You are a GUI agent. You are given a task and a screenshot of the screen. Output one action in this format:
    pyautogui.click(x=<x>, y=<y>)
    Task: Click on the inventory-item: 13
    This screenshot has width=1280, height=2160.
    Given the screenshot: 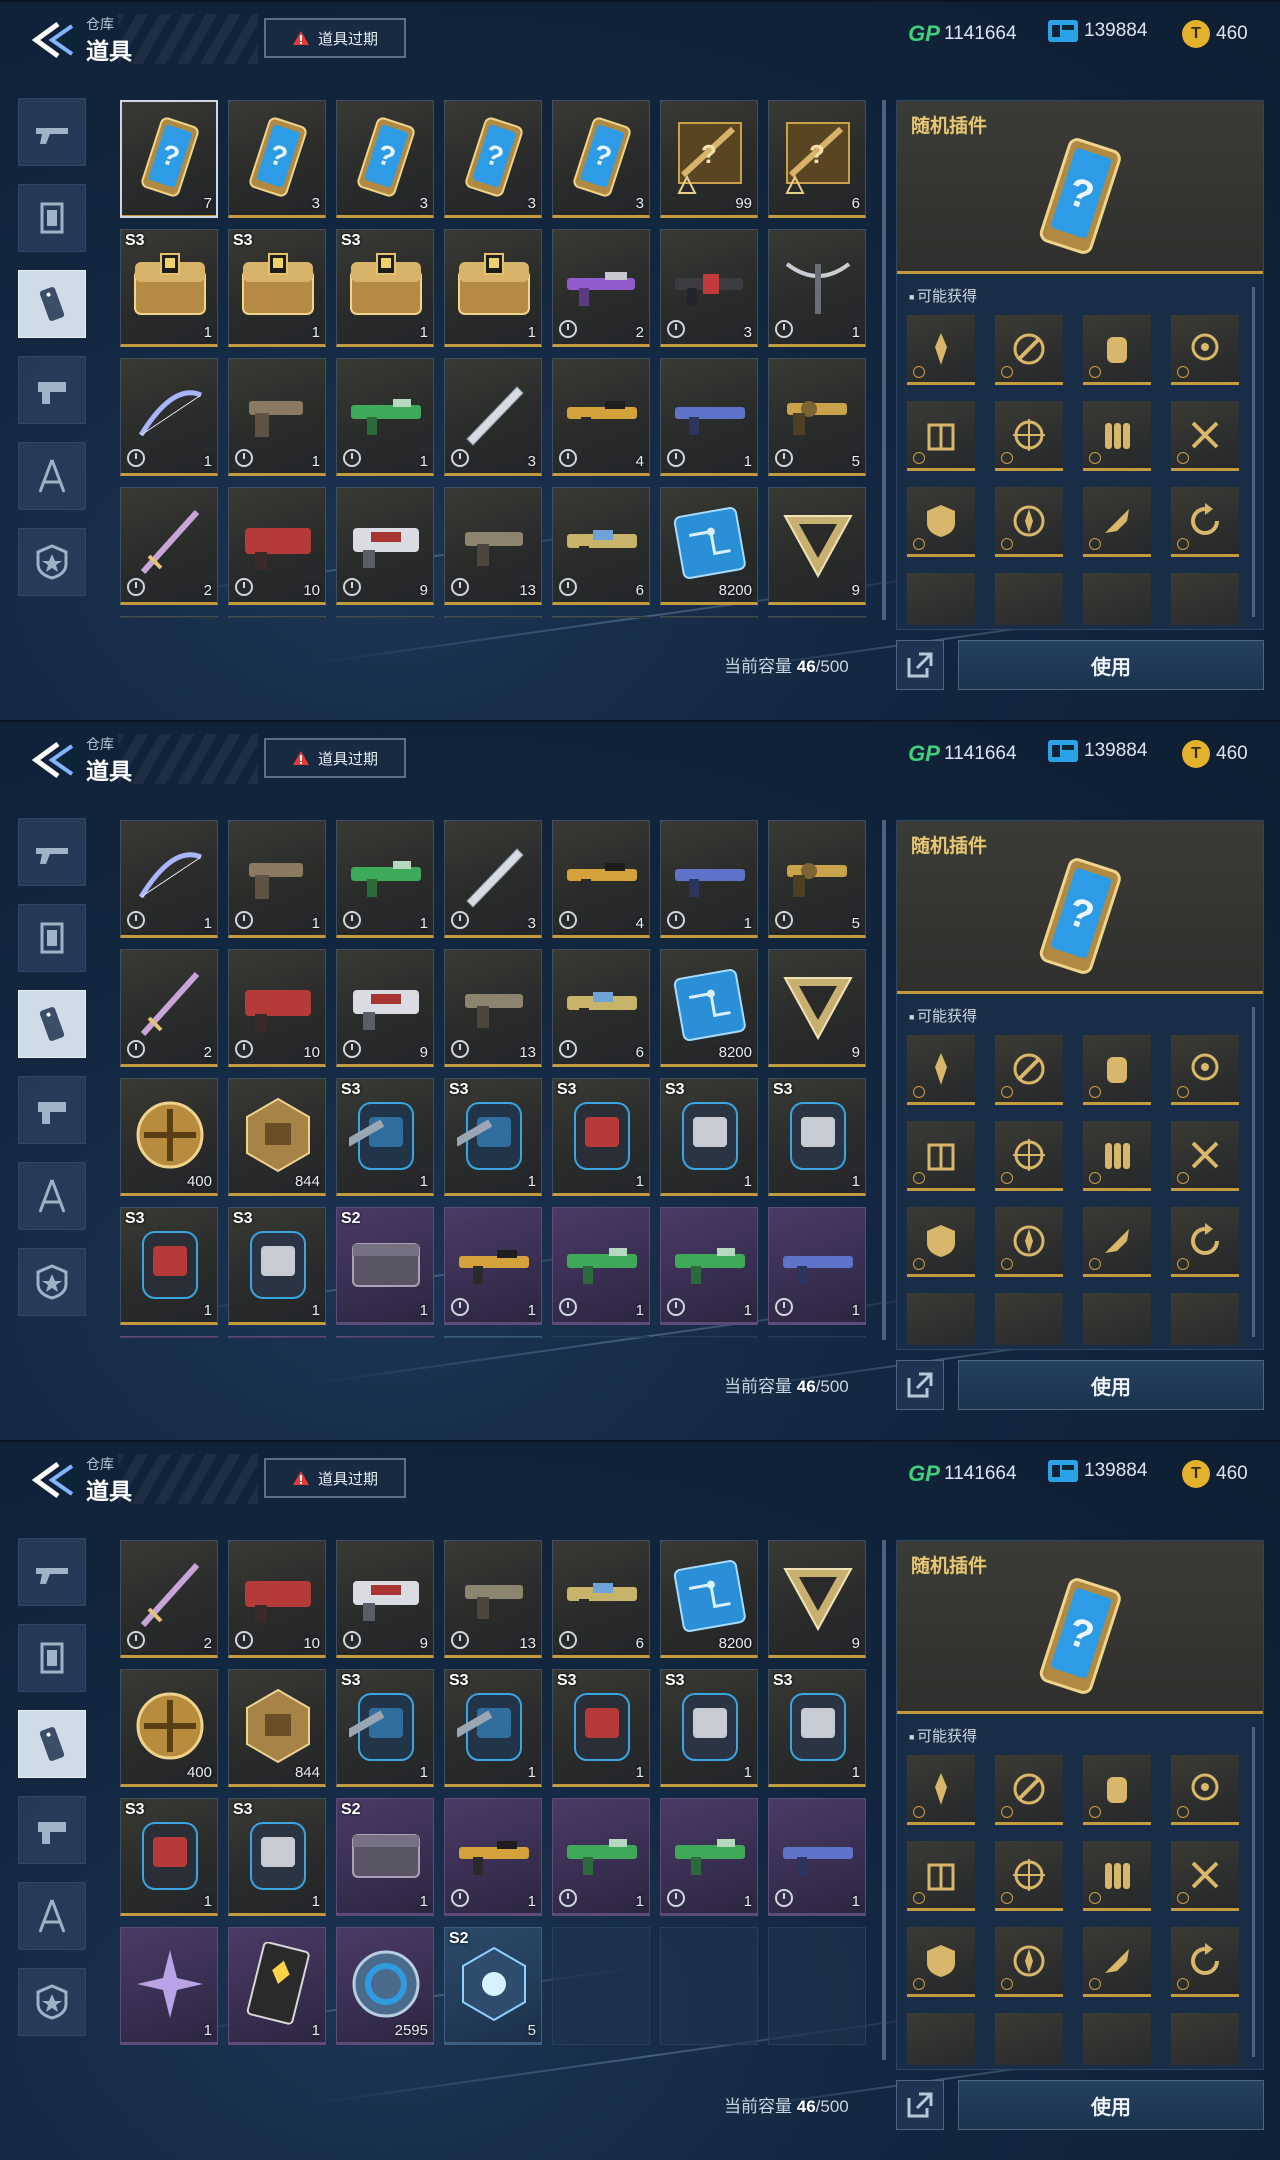 What is the action you would take?
    pyautogui.click(x=493, y=546)
    